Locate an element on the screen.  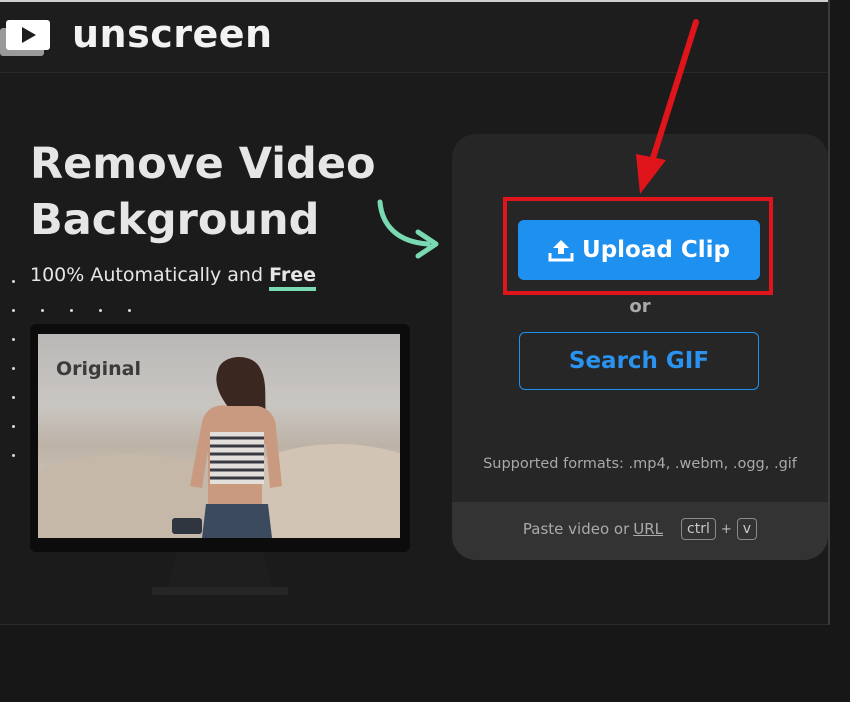
plus-sign: + is located at coordinates (726, 529).